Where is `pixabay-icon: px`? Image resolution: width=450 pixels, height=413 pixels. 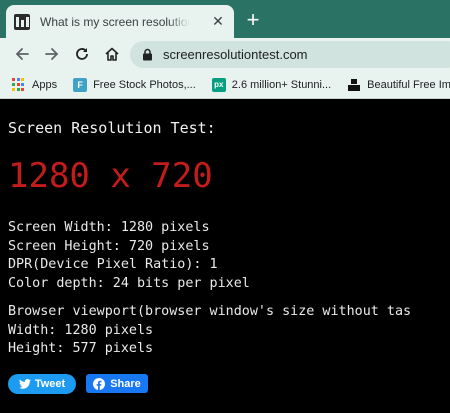
pixabay-icon: px is located at coordinates (218, 84).